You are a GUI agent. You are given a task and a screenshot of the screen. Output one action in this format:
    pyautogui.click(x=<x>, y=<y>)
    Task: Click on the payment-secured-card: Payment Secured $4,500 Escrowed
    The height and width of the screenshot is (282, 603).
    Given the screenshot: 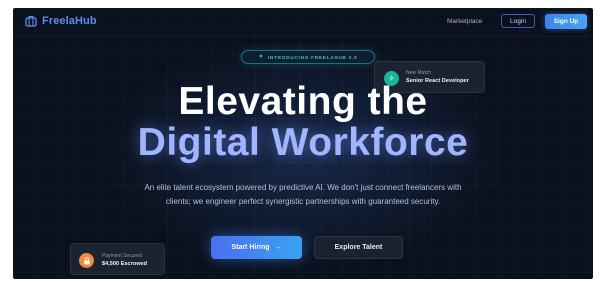 What is the action you would take?
    pyautogui.click(x=117, y=259)
    